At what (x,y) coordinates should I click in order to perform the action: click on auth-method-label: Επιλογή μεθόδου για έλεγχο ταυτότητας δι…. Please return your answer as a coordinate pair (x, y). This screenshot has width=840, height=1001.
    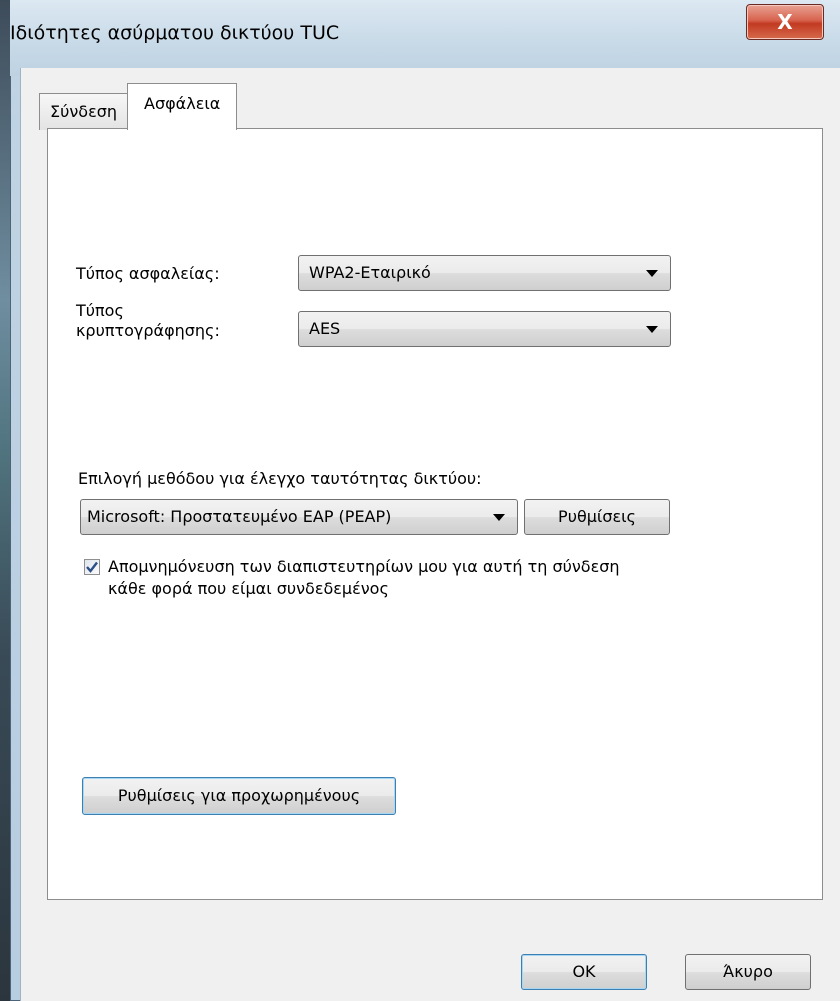
    Looking at the image, I should click on (280, 478).